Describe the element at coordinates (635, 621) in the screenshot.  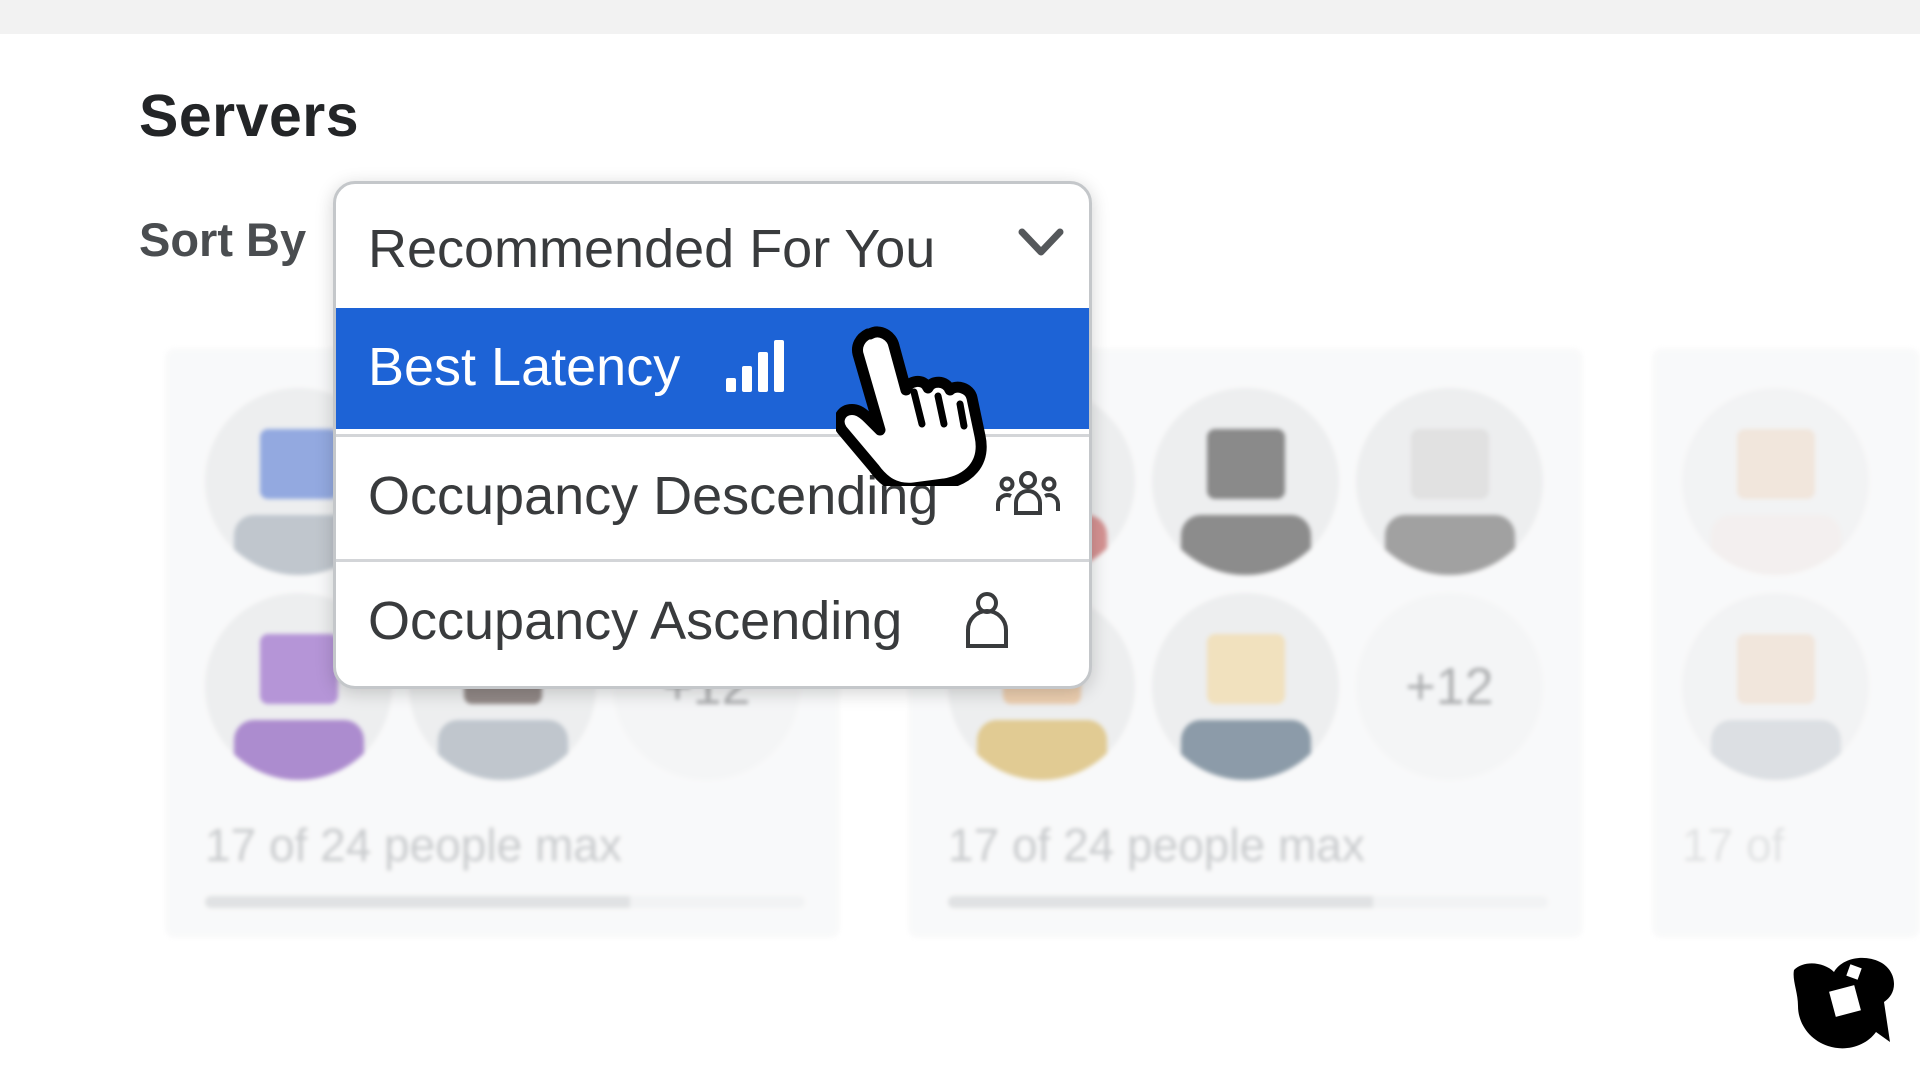
I see `sort-option-label: Occupancy Ascending` at that location.